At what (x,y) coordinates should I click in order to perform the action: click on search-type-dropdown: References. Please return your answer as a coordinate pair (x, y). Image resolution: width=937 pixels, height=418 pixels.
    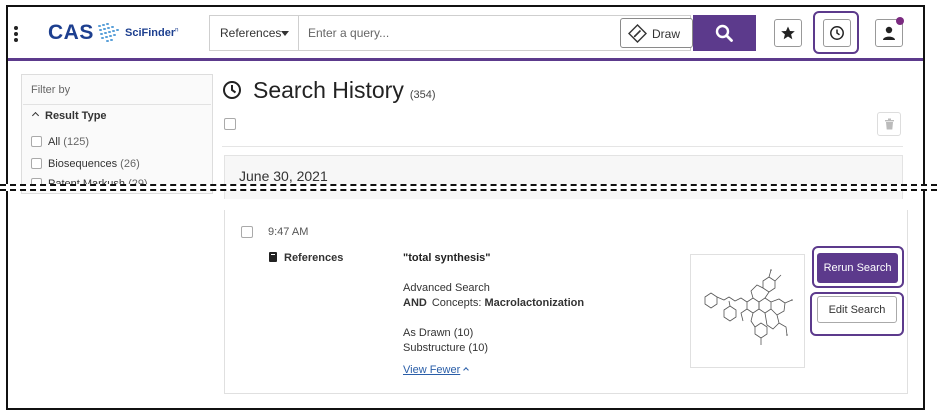
    Looking at the image, I should click on (254, 33).